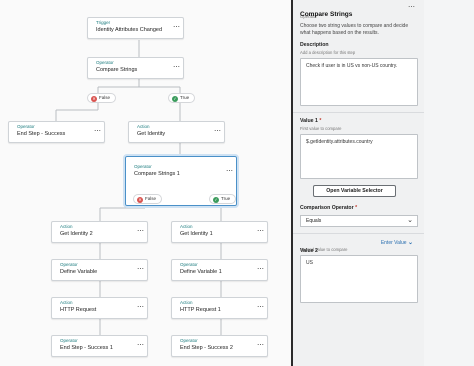 This screenshot has width=474, height=366. What do you see at coordinates (359, 279) in the screenshot?
I see `value2-field: US` at bounding box center [359, 279].